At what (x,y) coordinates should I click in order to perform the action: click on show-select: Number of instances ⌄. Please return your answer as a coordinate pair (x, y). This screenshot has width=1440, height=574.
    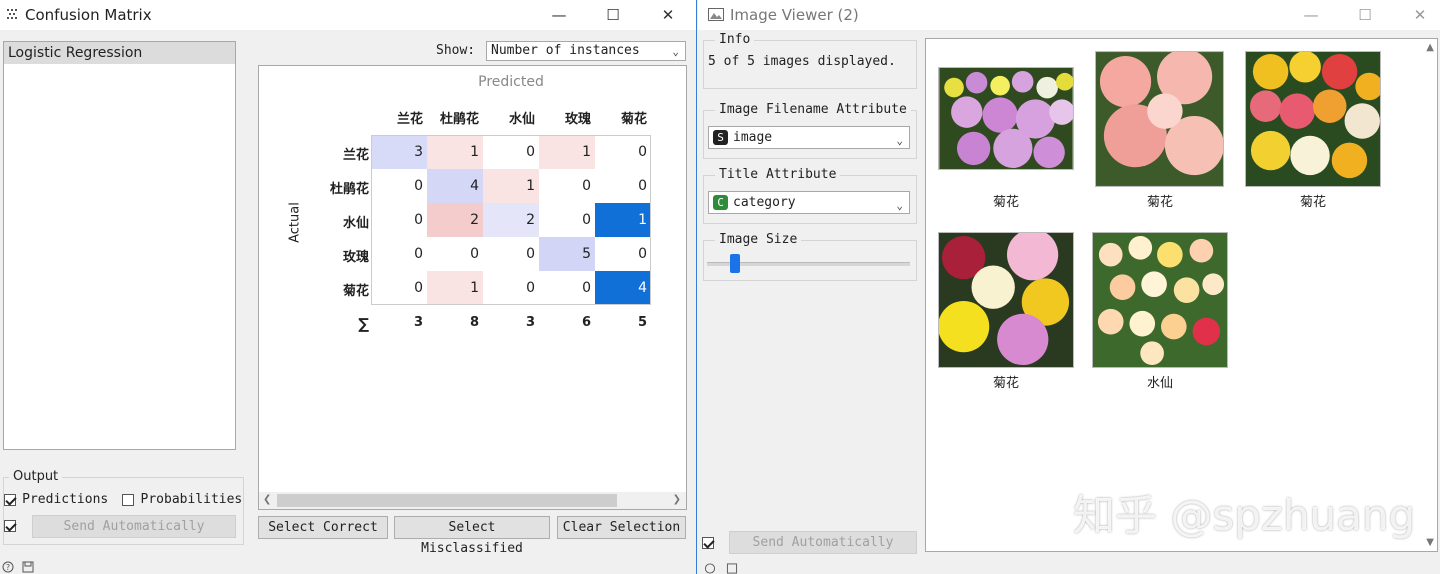
    Looking at the image, I should click on (586, 51).